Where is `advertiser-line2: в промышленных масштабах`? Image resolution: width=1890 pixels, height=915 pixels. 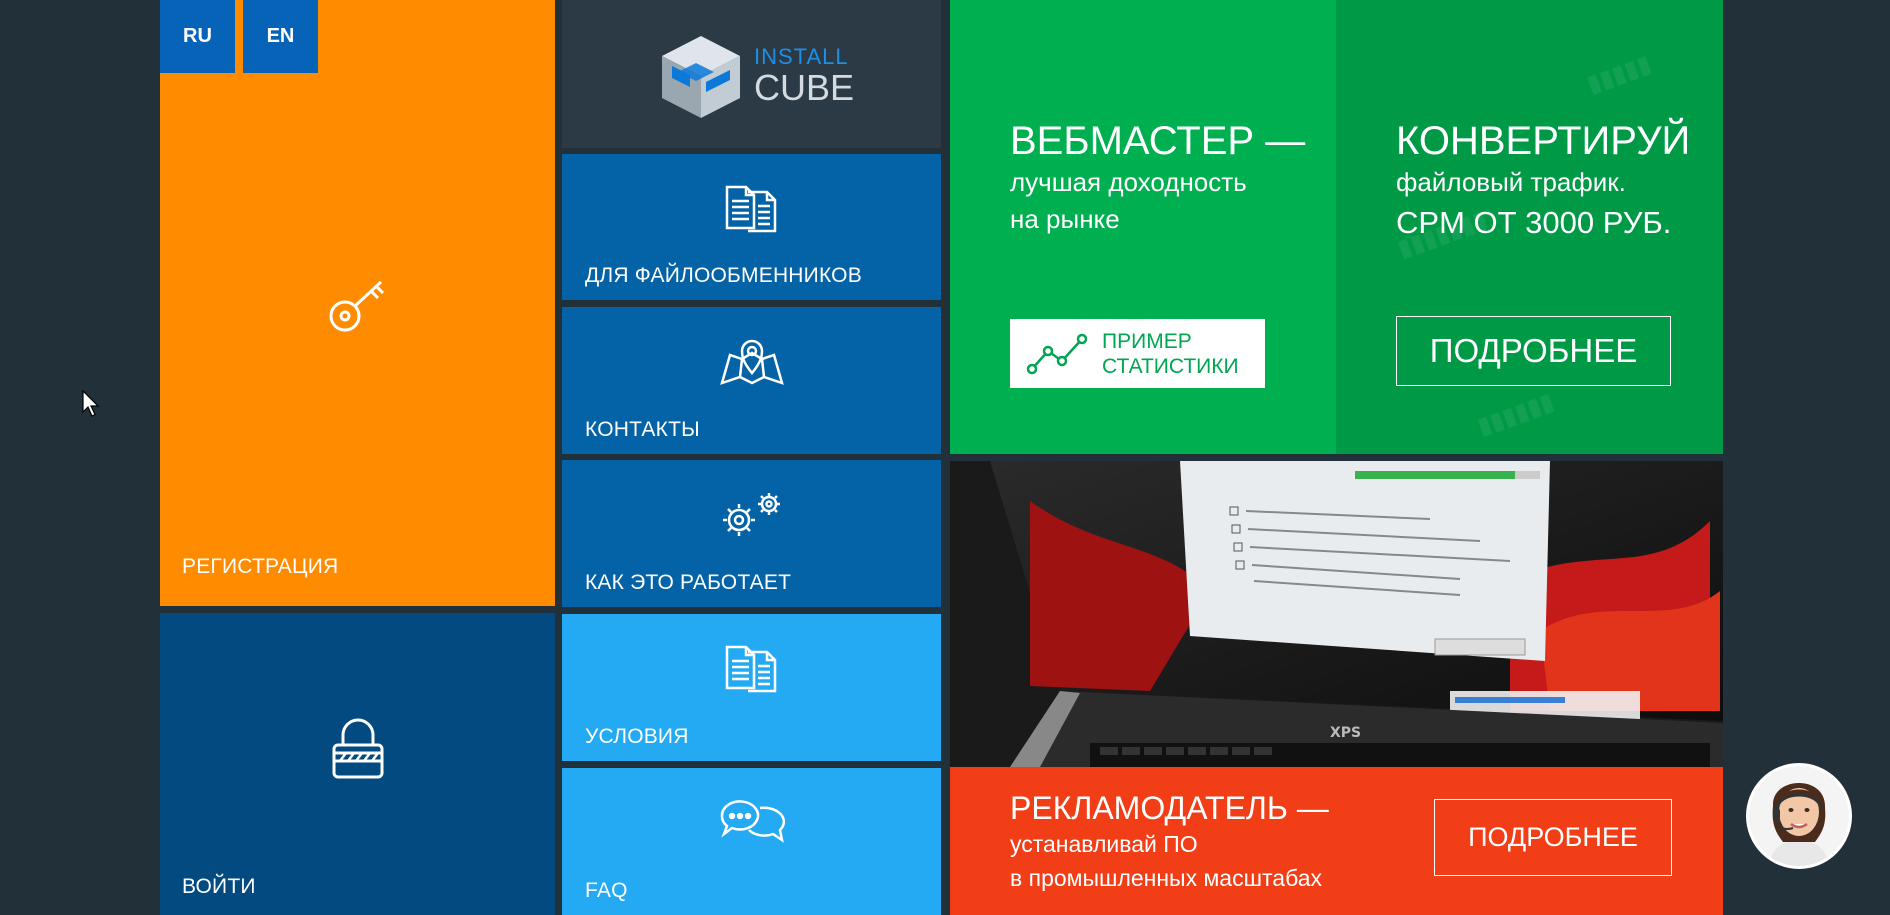 advertiser-line2: в промышленных масштабах is located at coordinates (1166, 878).